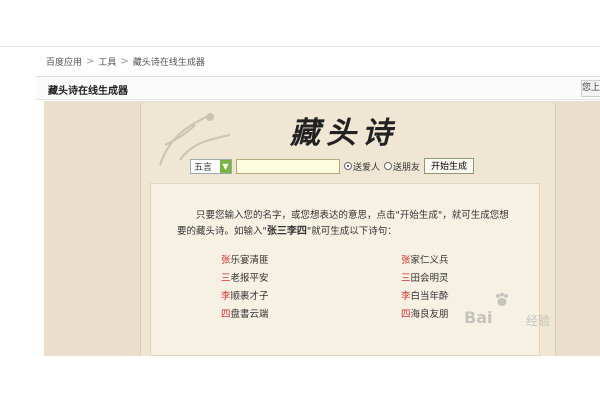 The width and height of the screenshot is (600, 400). What do you see at coordinates (429, 260) in the screenshot?
I see `poem-line-text: 家仁义兵` at bounding box center [429, 260].